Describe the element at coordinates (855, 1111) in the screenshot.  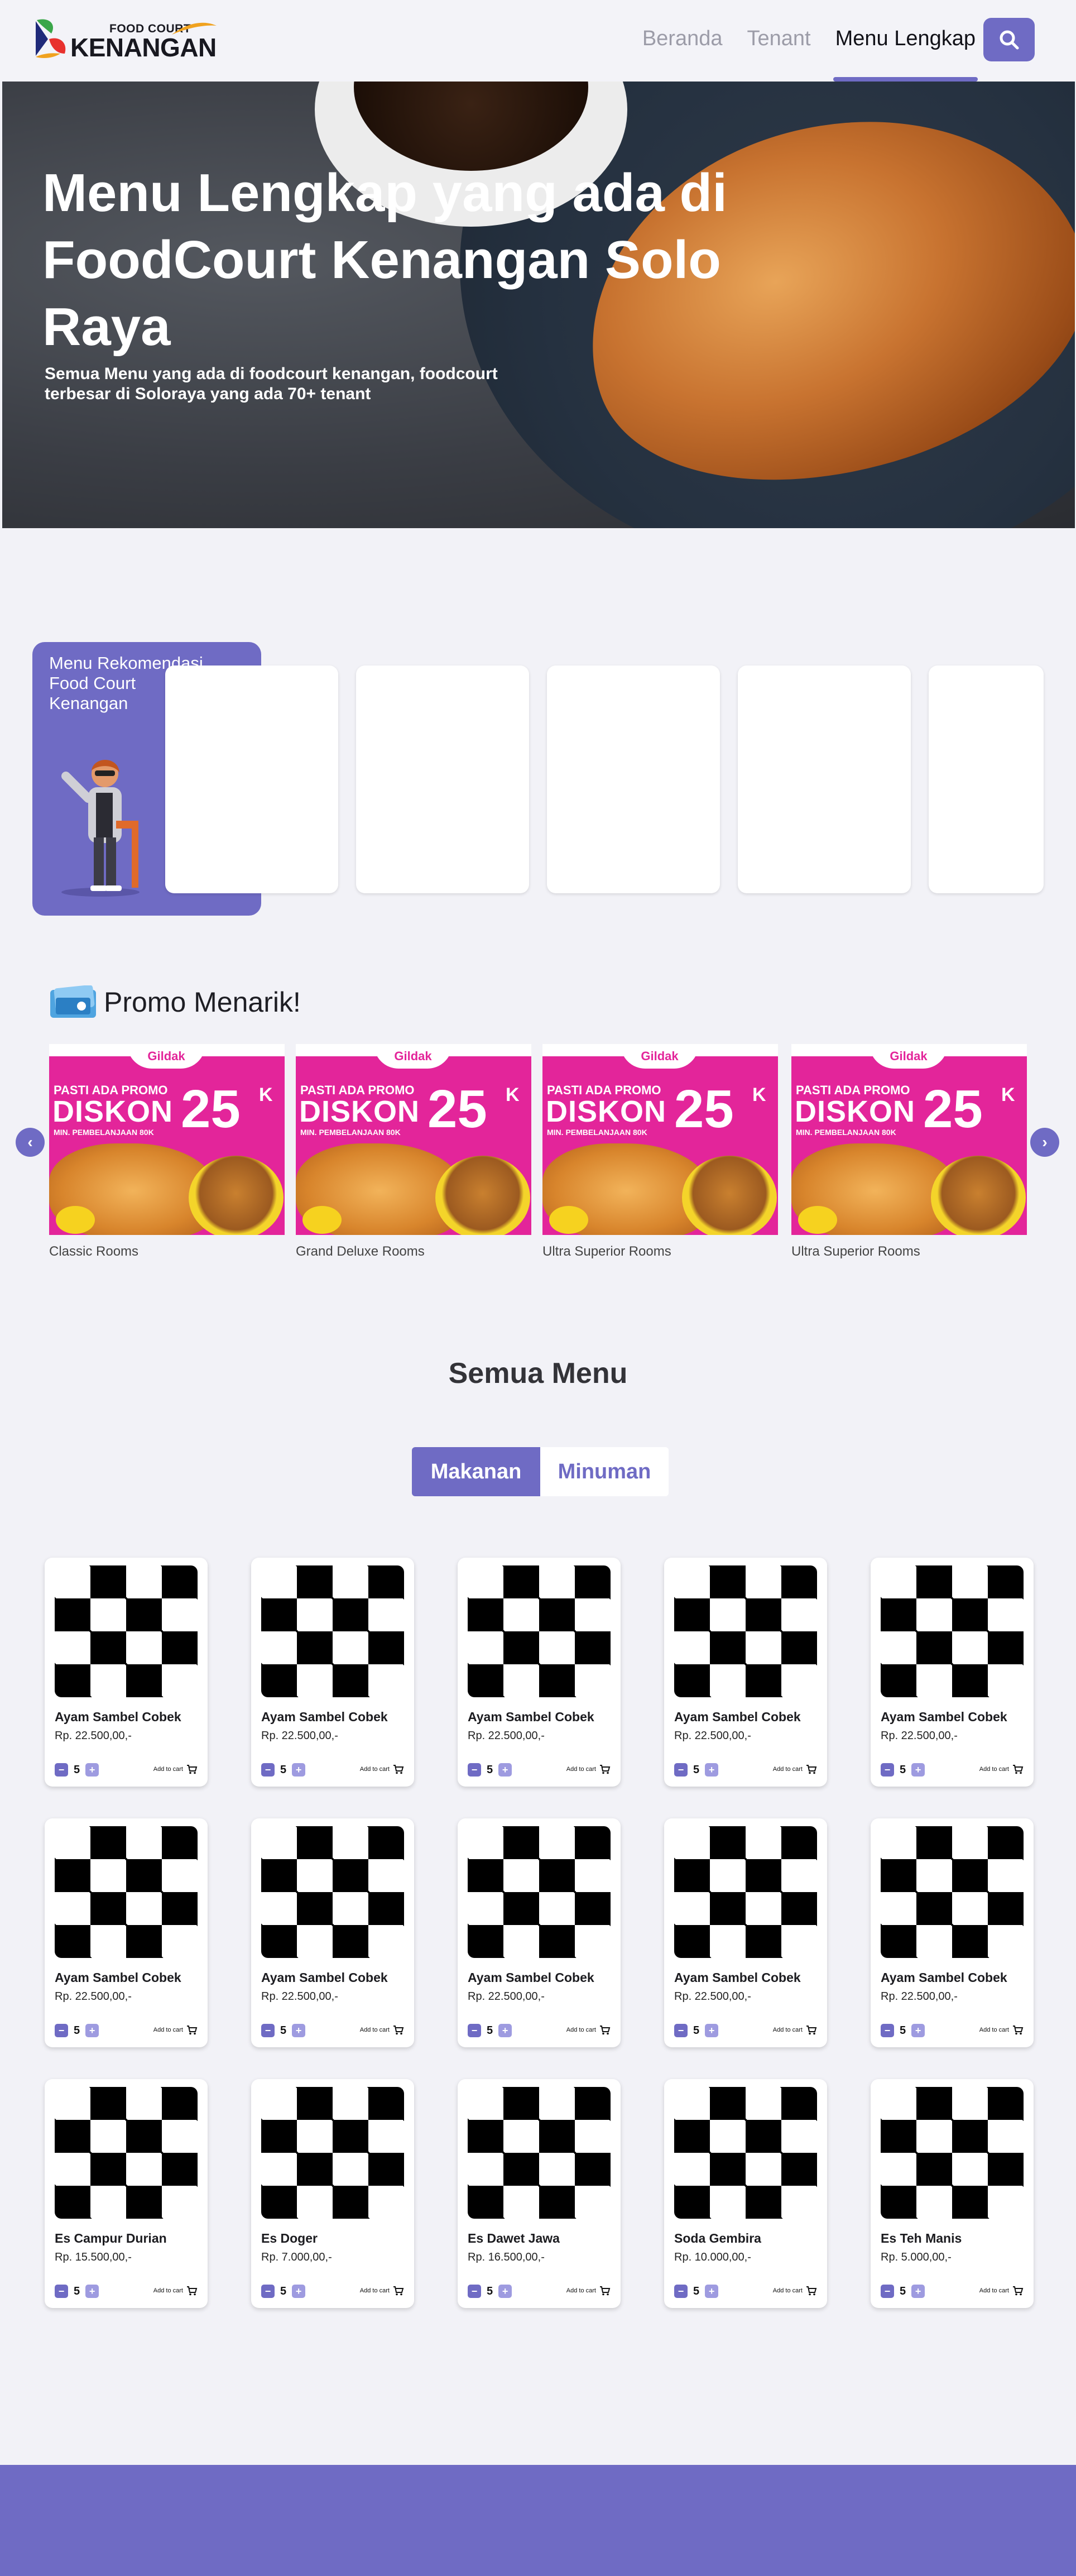
I see `promo-line2: DISKON` at that location.